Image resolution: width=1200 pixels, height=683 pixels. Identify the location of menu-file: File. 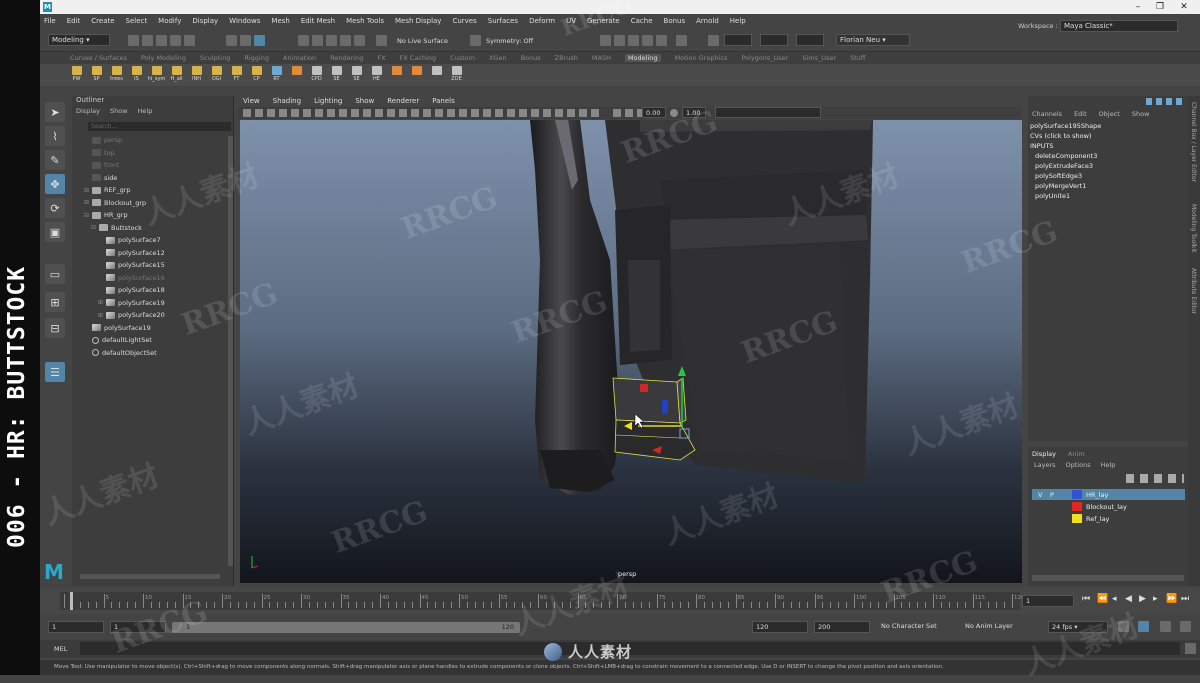
(50, 21).